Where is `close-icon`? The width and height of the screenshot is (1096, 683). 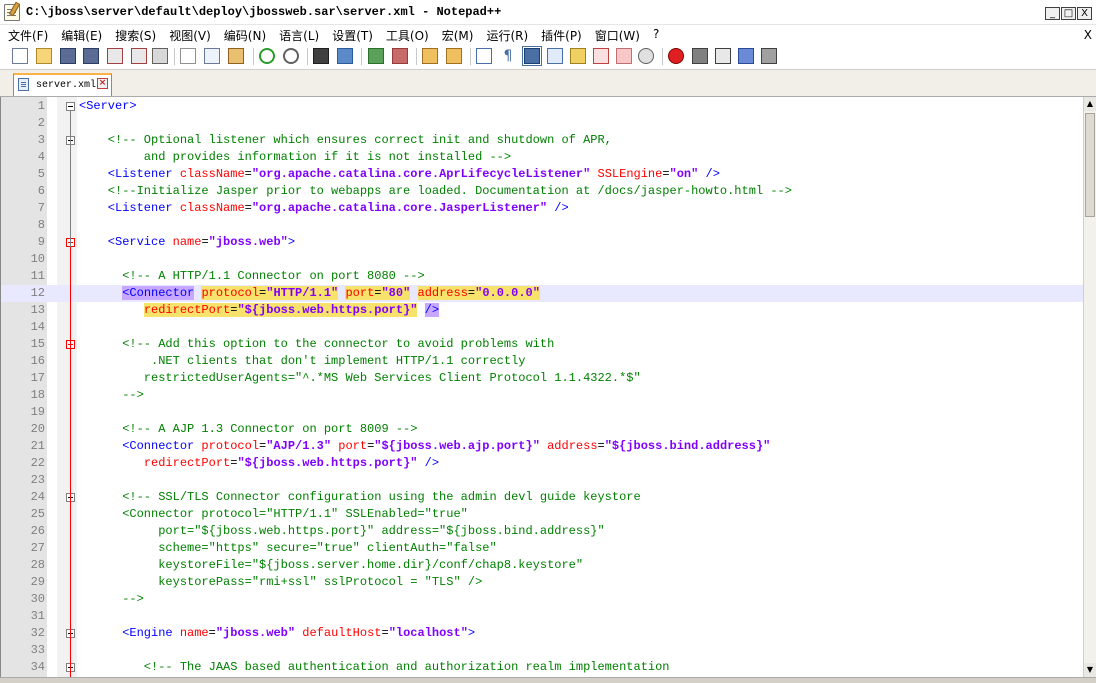
close-icon is located at coordinates (115, 56).